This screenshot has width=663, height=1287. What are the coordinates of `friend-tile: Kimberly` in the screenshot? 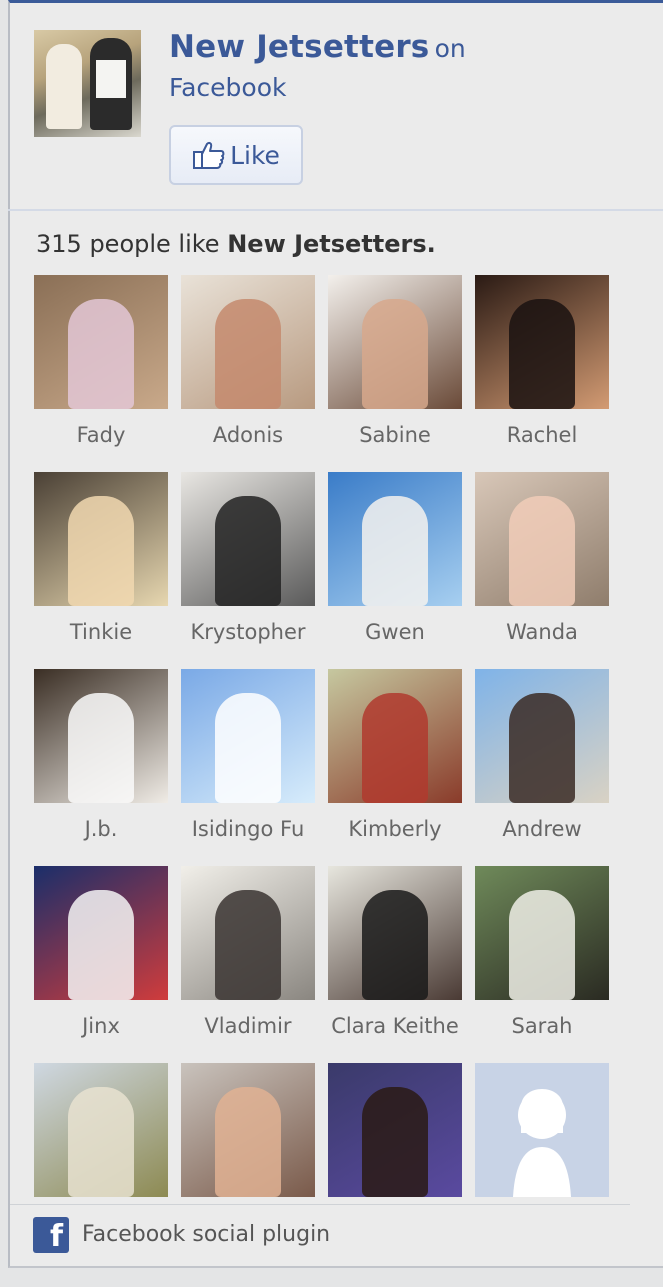 It's located at (395, 764).